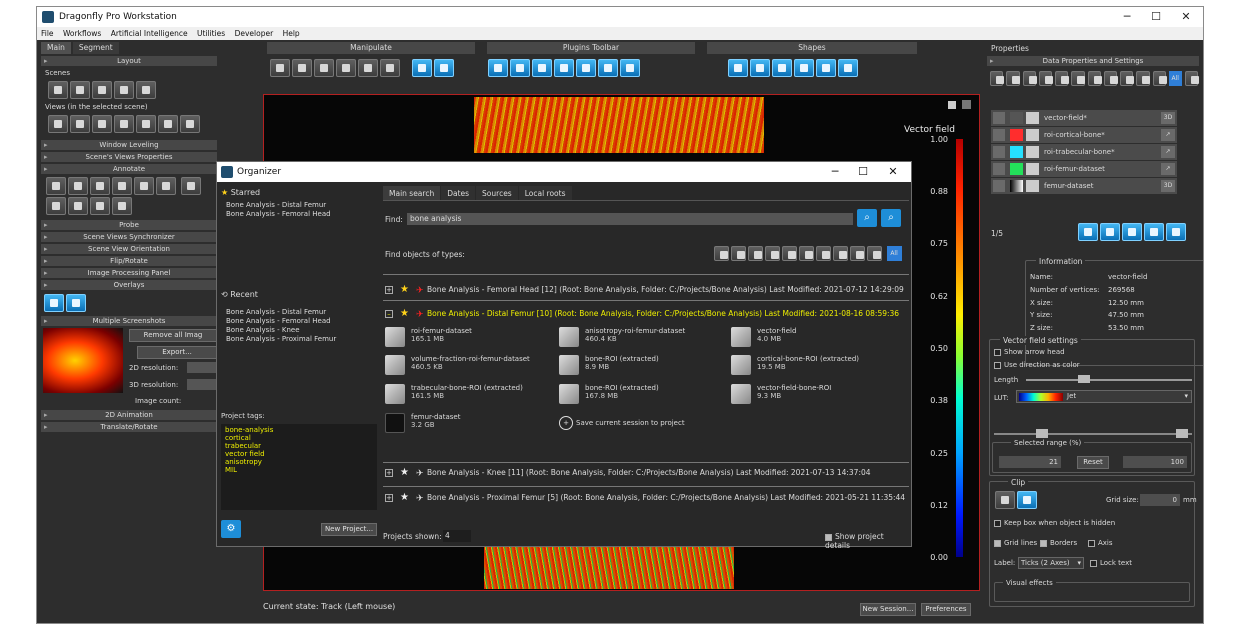  What do you see at coordinates (1013, 78) in the screenshot?
I see `filter-2-icon` at bounding box center [1013, 78].